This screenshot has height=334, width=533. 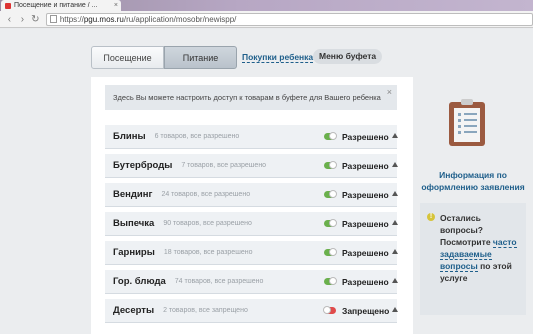 I want to click on section-tabs: Посещение Питание, so click(x=164, y=57).